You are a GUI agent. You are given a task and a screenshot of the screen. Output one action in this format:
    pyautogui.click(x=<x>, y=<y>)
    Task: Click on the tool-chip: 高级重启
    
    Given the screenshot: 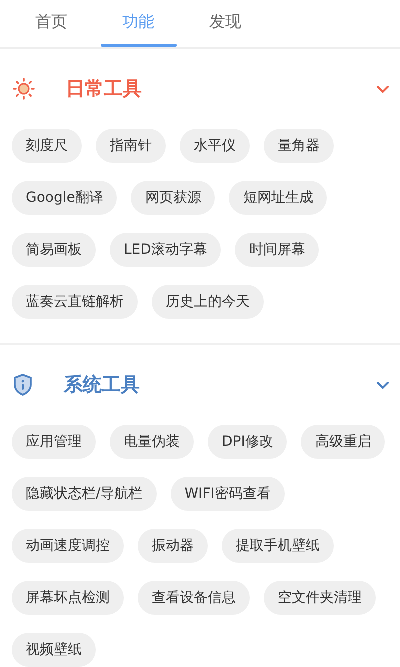 What is the action you would take?
    pyautogui.click(x=343, y=442)
    